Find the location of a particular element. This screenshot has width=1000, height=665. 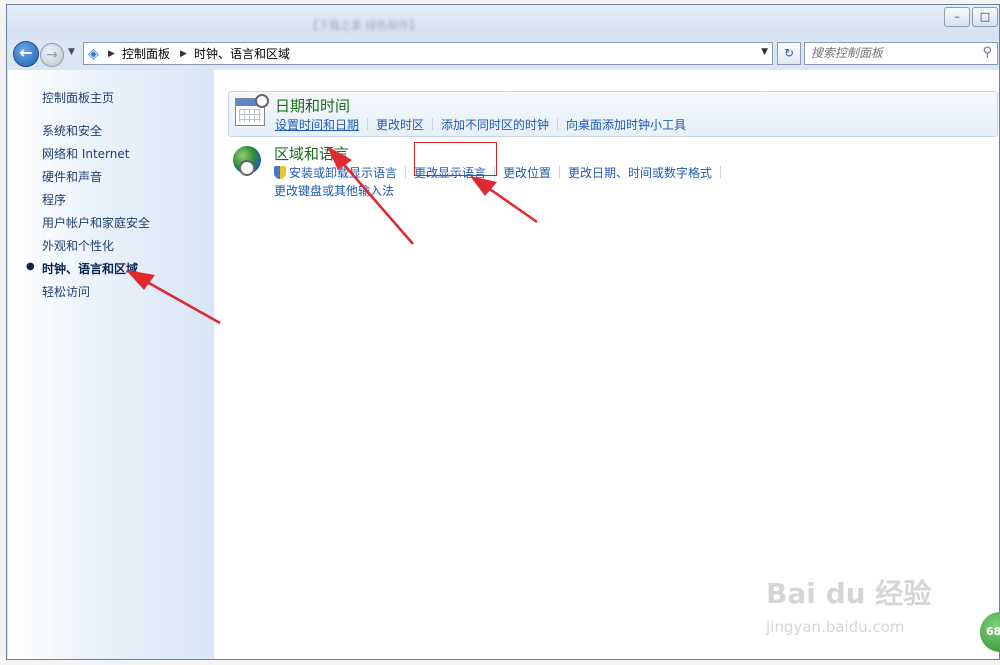

sidebar-item-home: 控制面板主页 is located at coordinates (78, 97).